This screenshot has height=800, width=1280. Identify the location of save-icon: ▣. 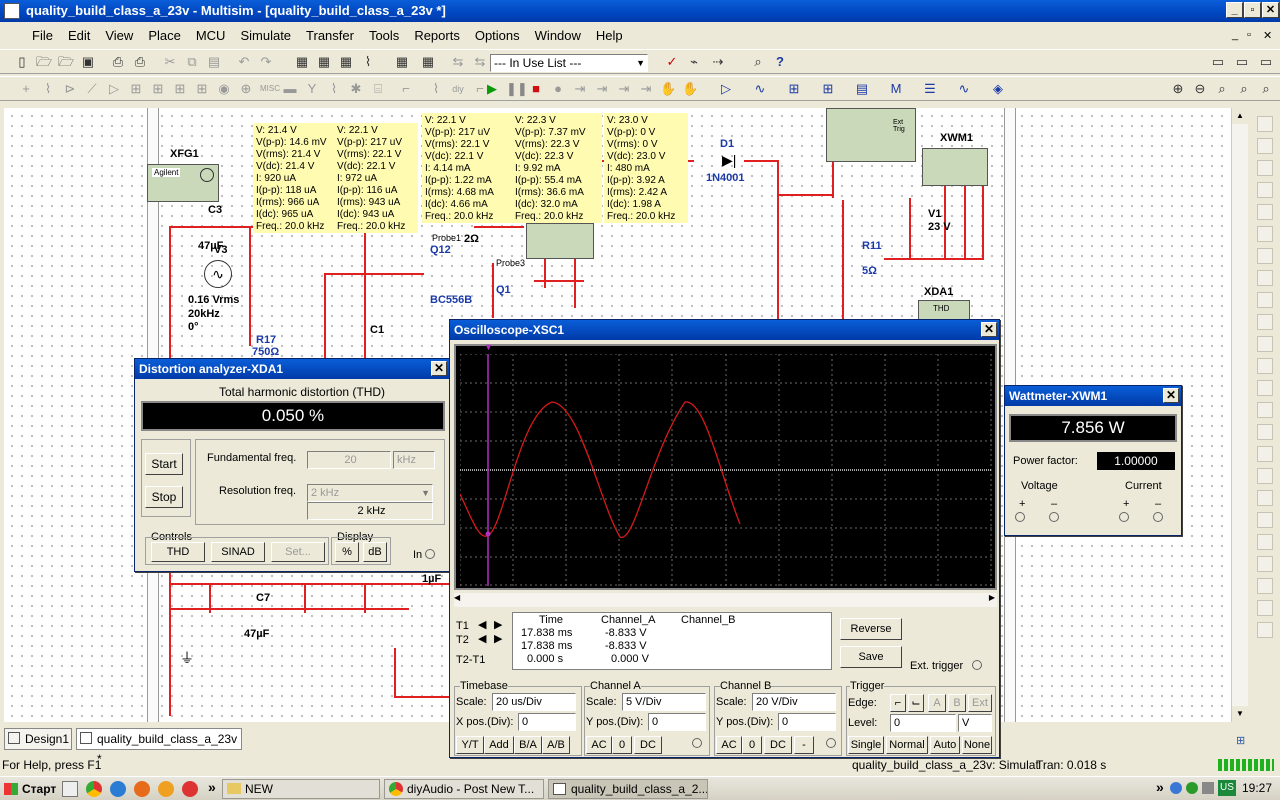
(88, 62).